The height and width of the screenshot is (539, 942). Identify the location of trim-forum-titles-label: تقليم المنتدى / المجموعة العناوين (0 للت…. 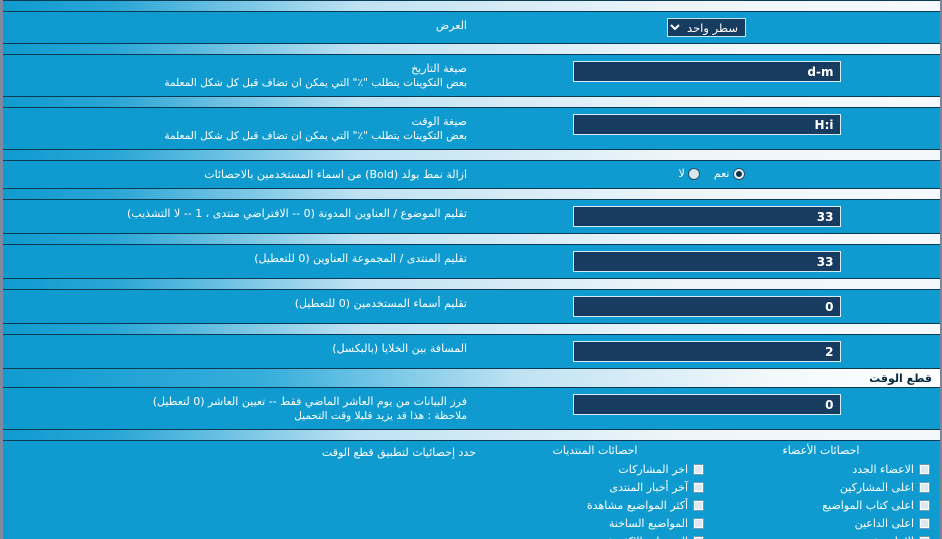
(360, 258).